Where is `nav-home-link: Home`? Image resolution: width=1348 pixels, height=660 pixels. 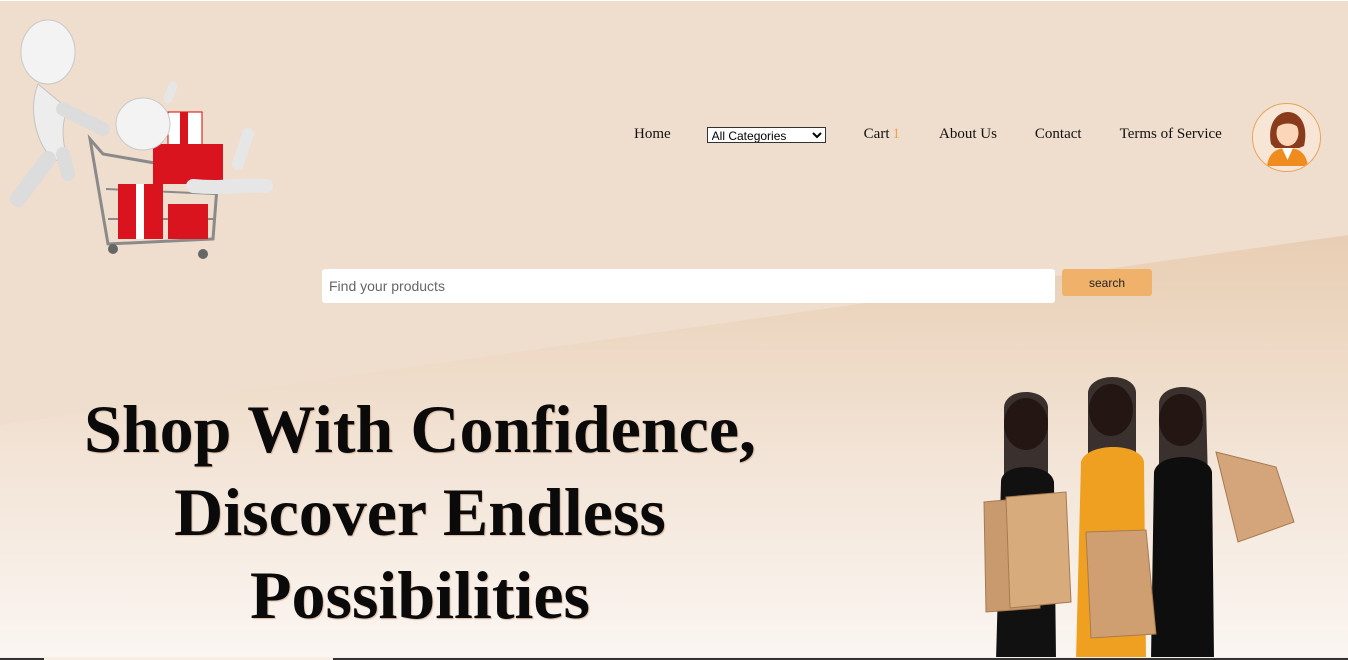
nav-home-link: Home is located at coordinates (652, 134).